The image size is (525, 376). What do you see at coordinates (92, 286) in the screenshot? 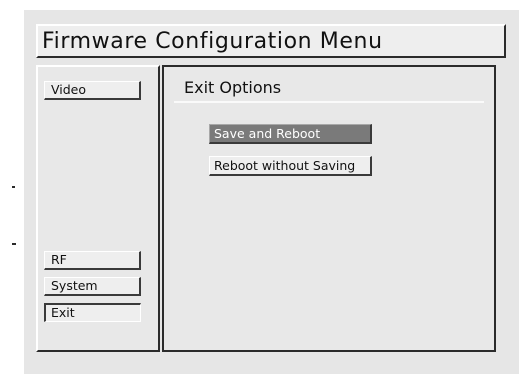
I see `sidebar-item-system: System` at bounding box center [92, 286].